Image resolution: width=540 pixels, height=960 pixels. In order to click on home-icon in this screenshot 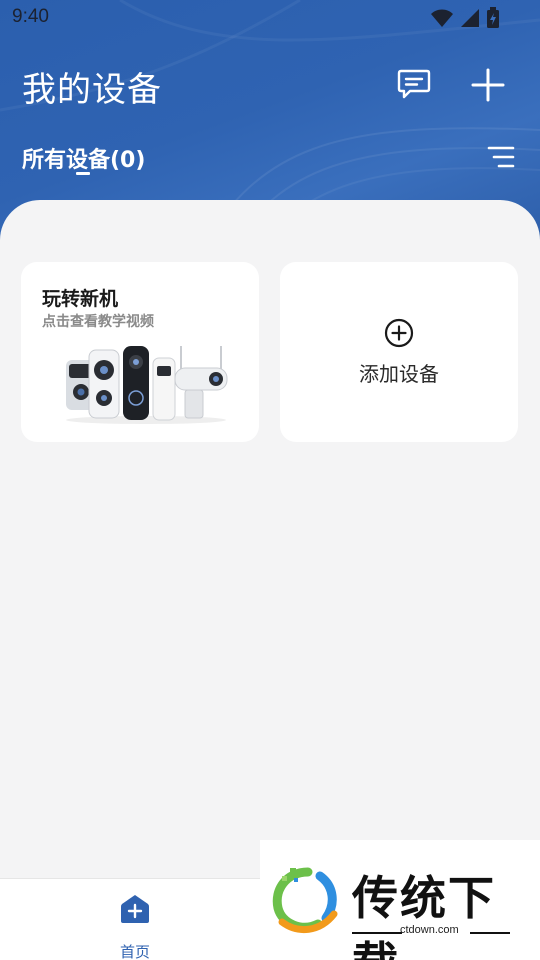, I will do `click(135, 909)`.